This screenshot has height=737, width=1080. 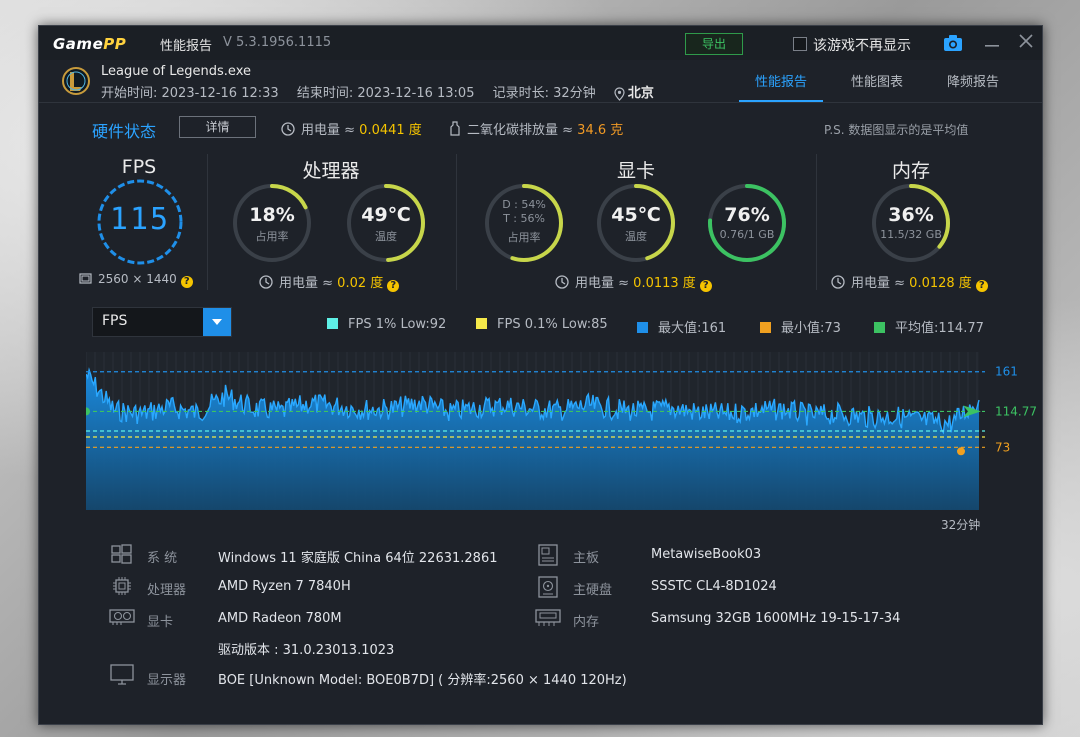 What do you see at coordinates (272, 215) in the screenshot?
I see `cpu-usage-value: 18%` at bounding box center [272, 215].